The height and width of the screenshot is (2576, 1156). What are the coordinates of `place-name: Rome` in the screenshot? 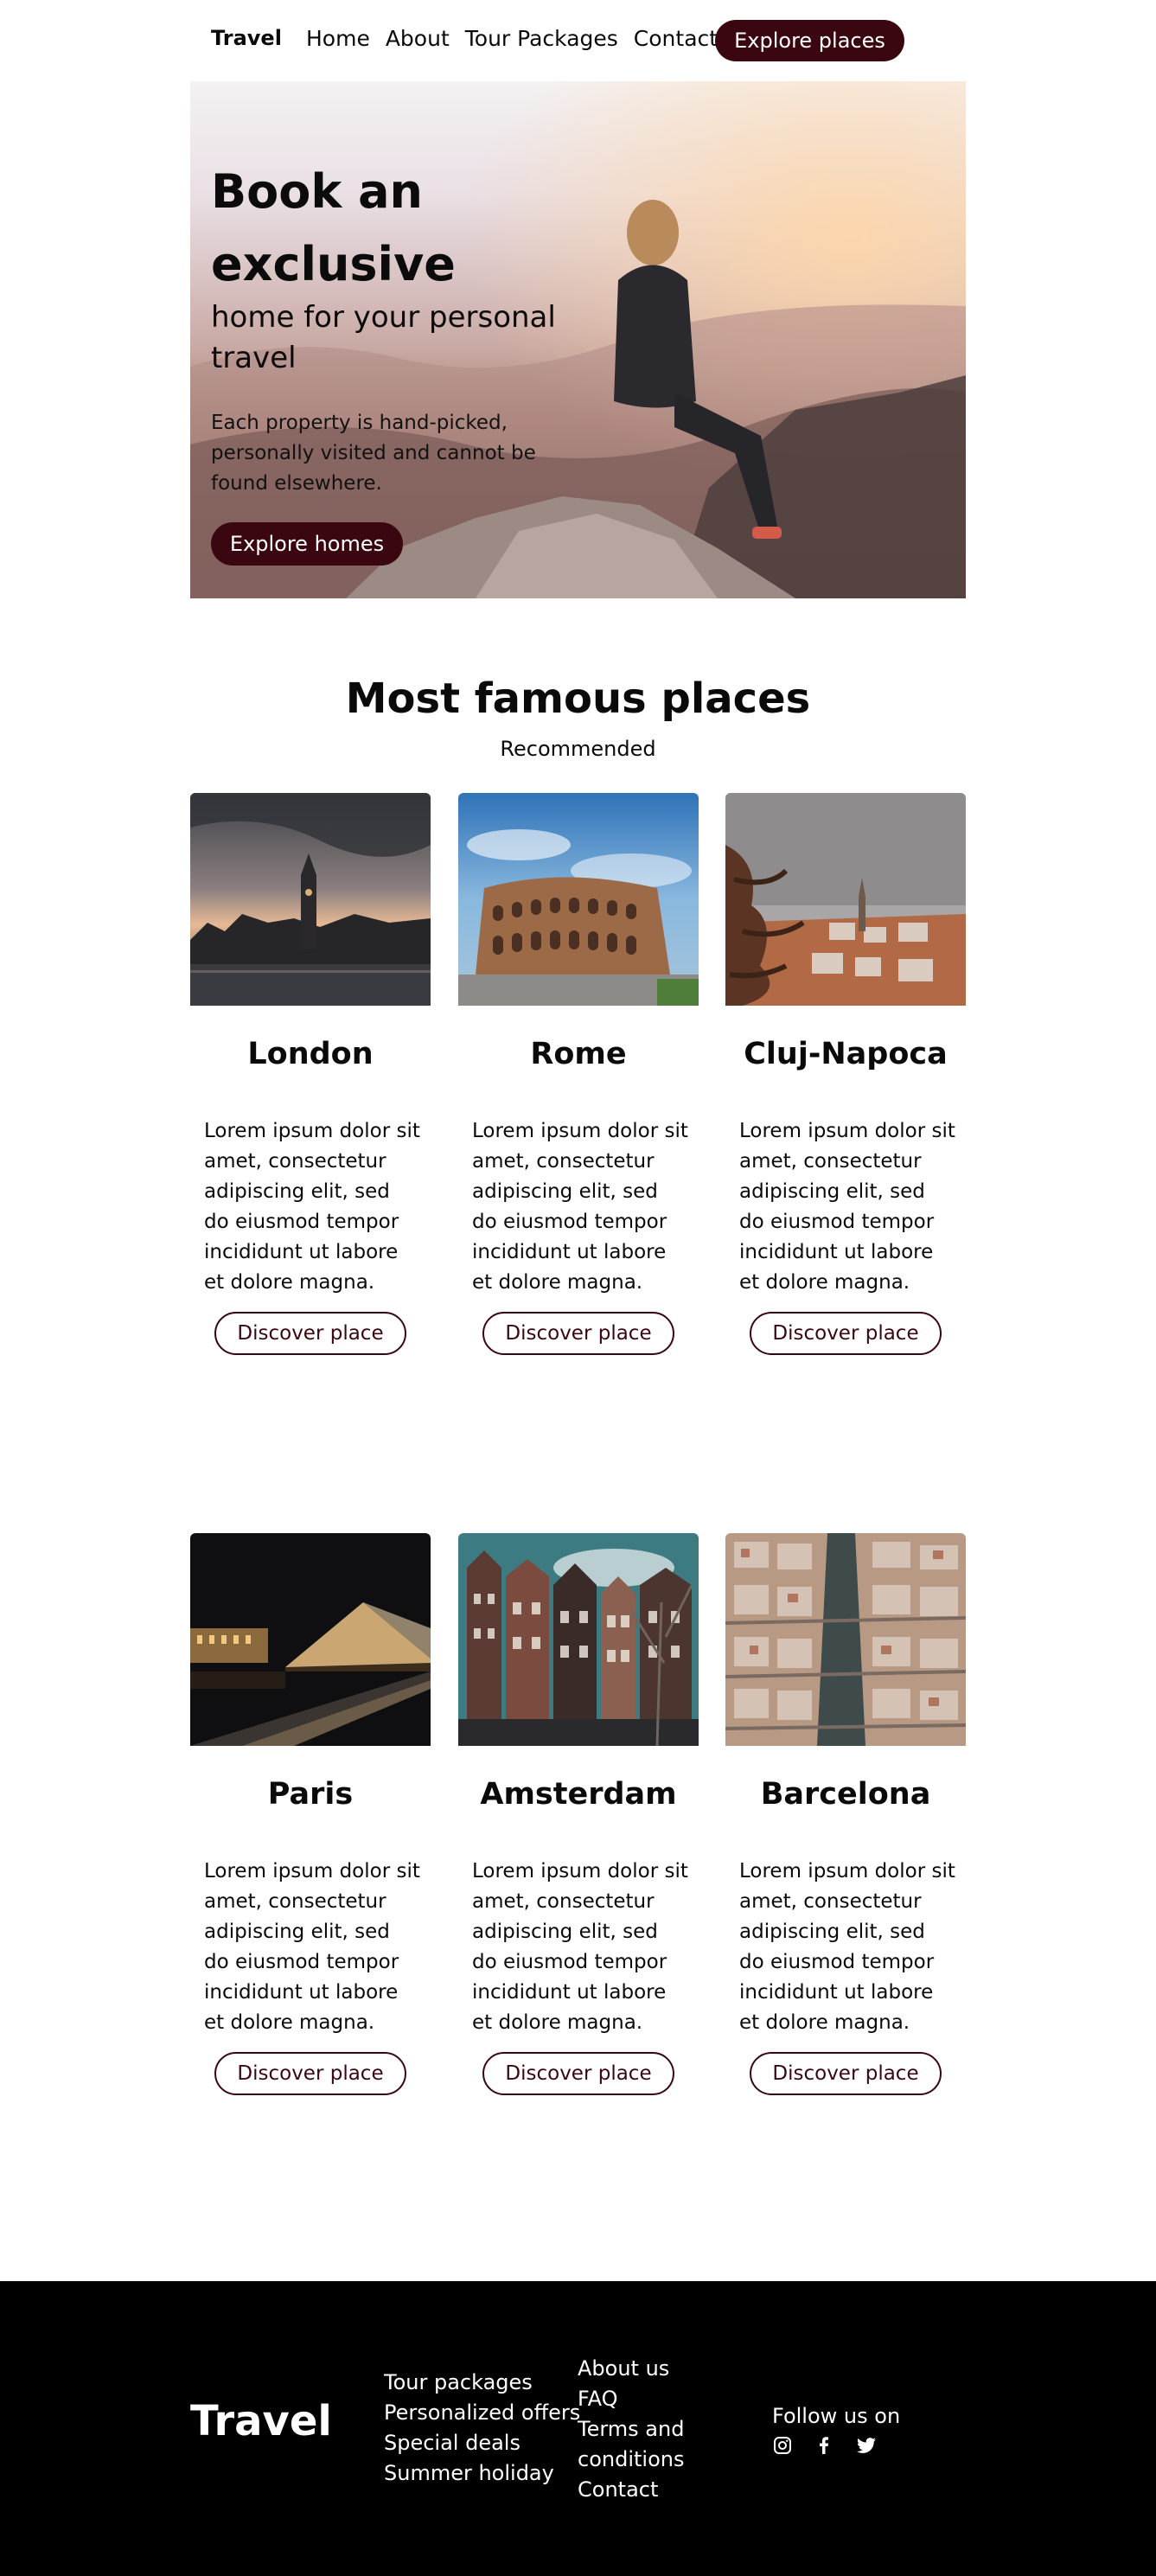 It's located at (578, 1054).